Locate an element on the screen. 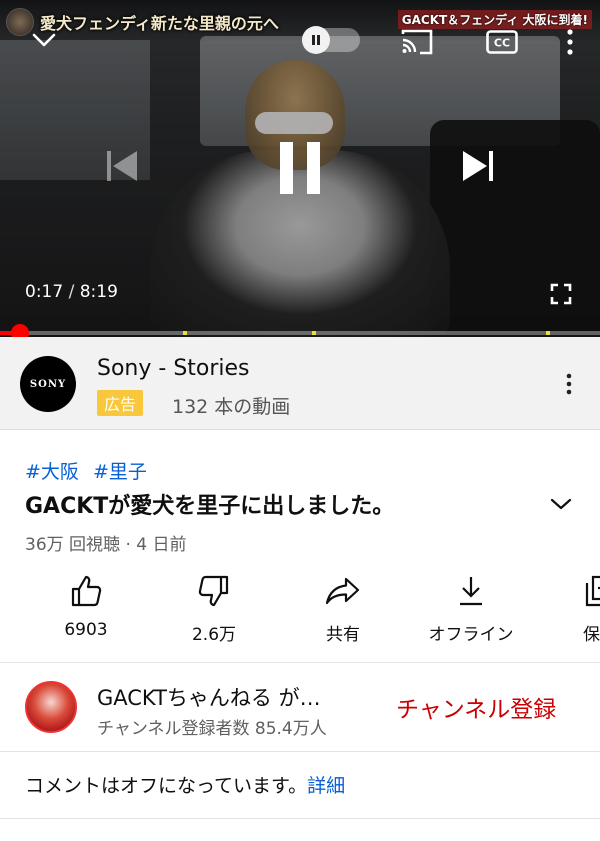 The width and height of the screenshot is (600, 841). pause-icon is located at coordinates (300, 168).